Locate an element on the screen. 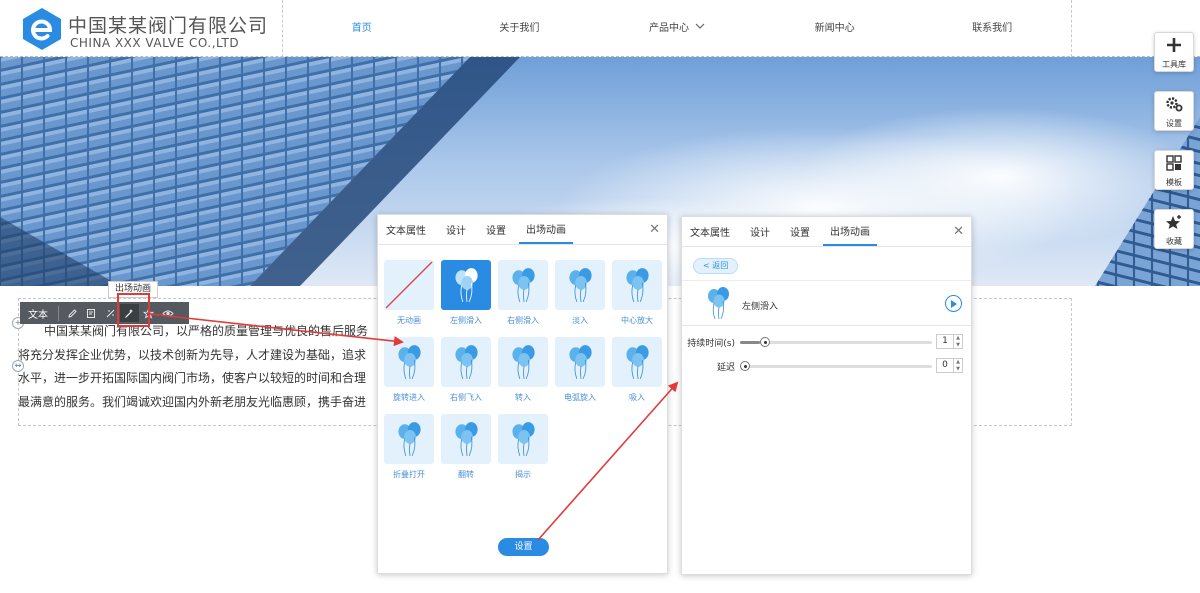 This screenshot has height=593, width=1200. animation-label: 揭示 is located at coordinates (523, 474).